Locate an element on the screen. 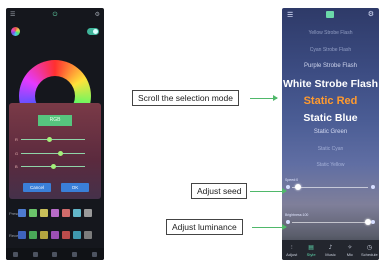  blue-slider: B is located at coordinates (55, 167).